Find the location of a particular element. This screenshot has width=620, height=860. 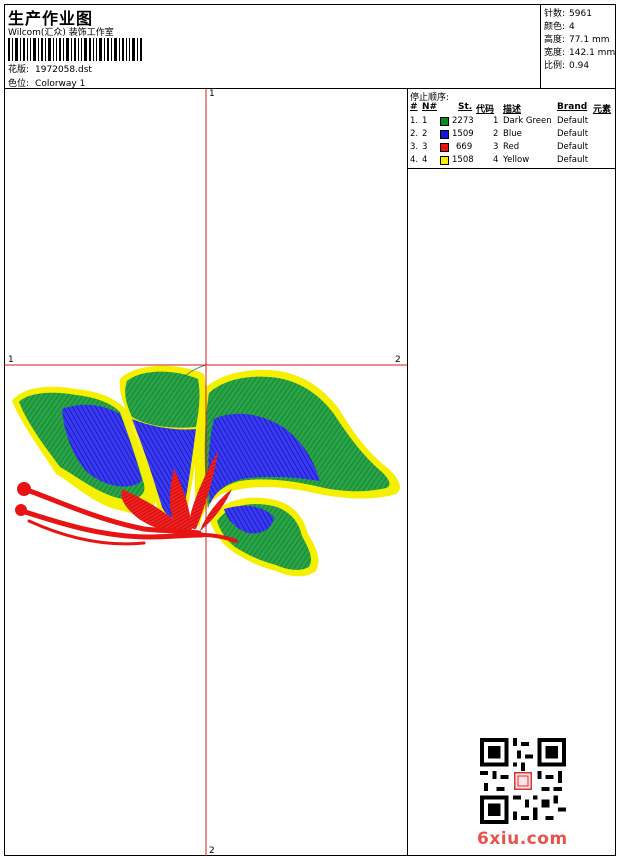

row-number: 4 is located at coordinates (425, 160).